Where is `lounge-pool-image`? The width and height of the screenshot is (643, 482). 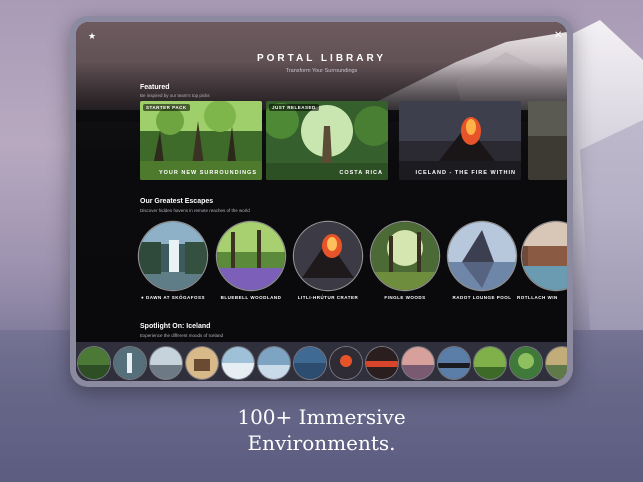
lounge-pool-image is located at coordinates (482, 256).